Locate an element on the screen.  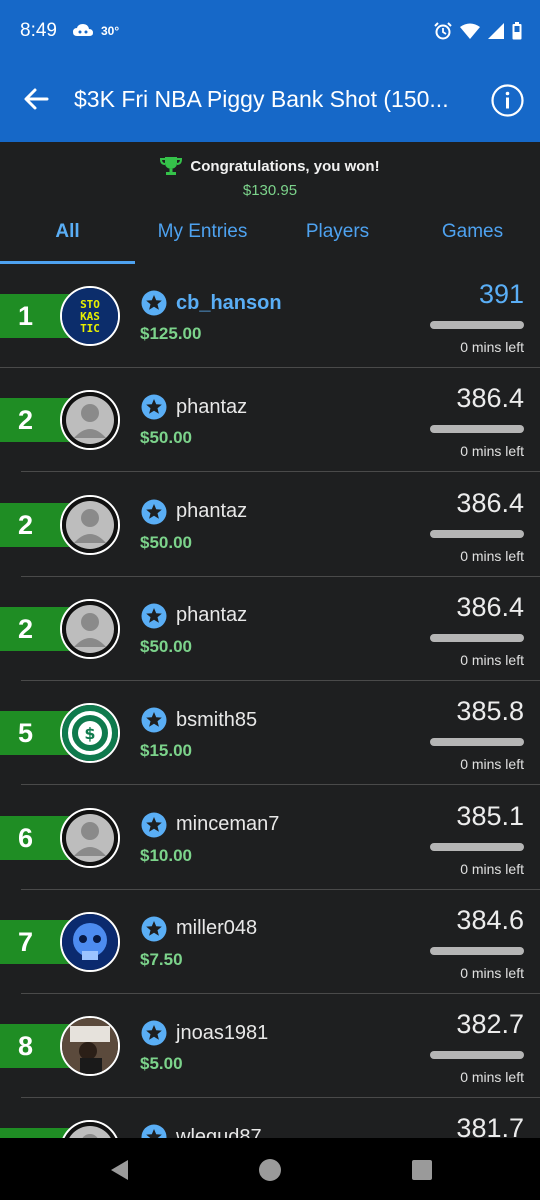
back-arrow-icon is located at coordinates (36, 99).